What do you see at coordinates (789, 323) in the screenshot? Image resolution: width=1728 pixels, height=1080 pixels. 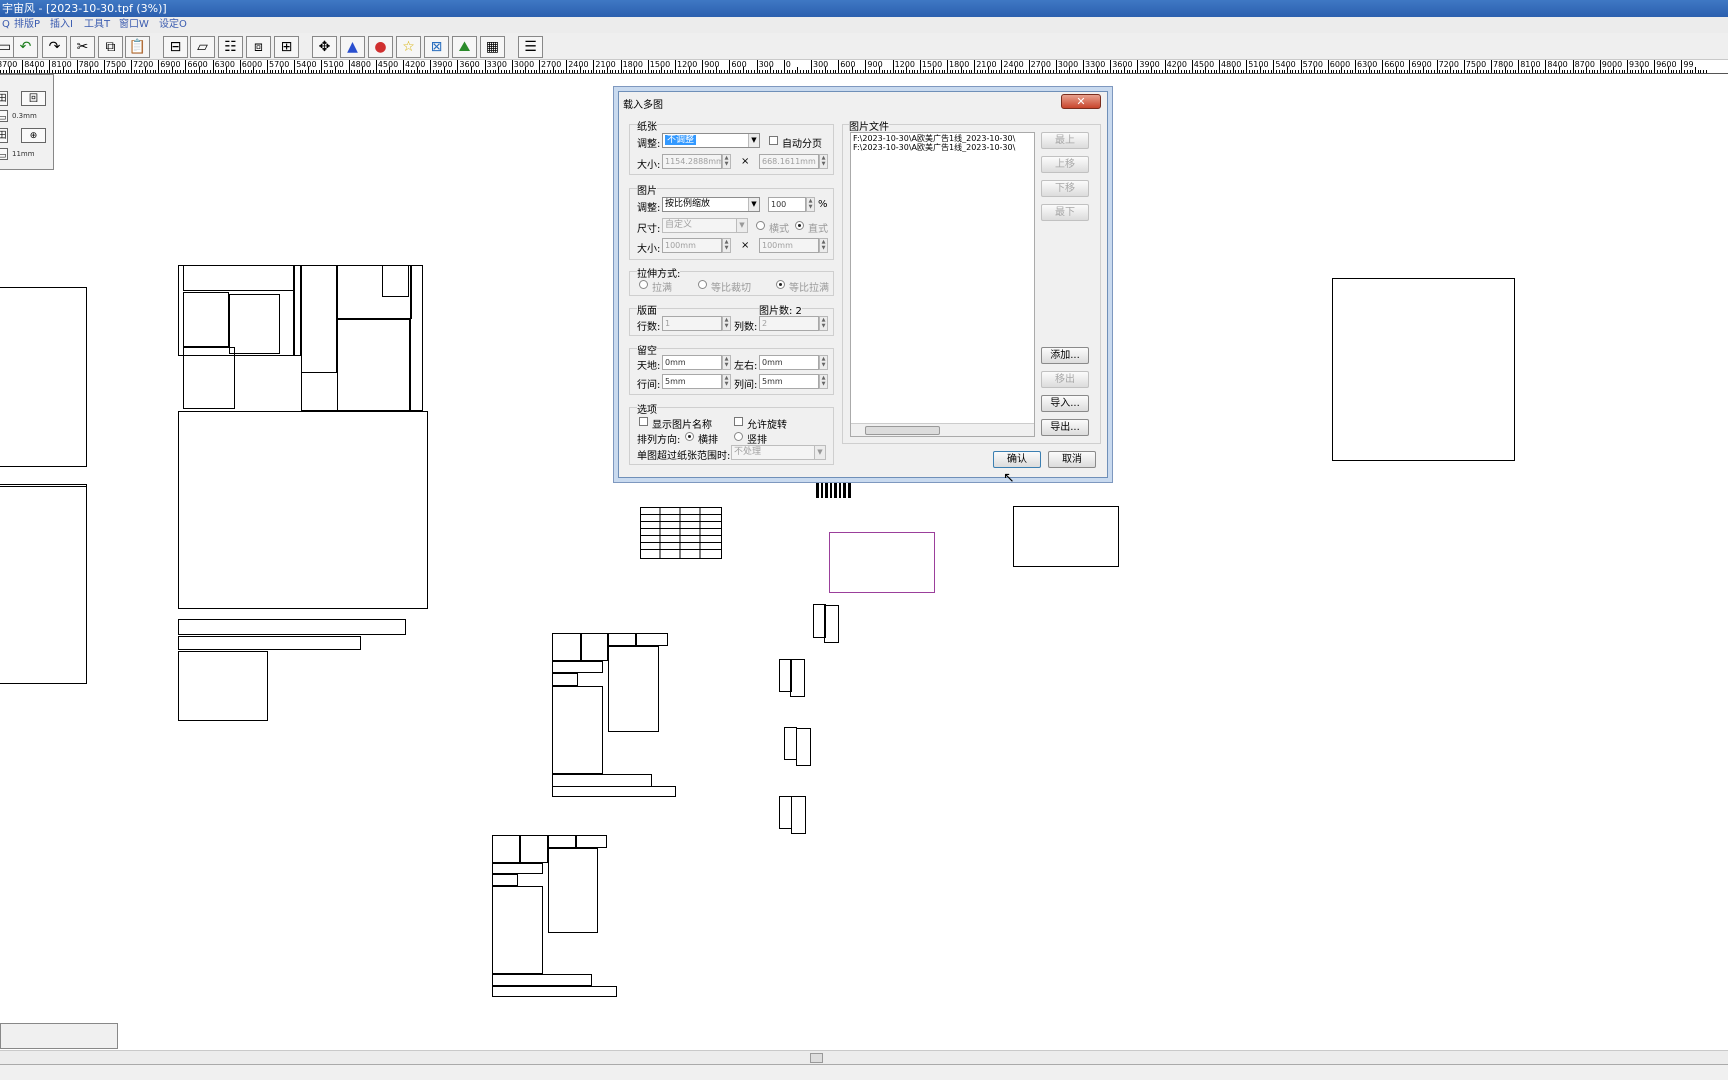 I see `cols-input: 2` at bounding box center [789, 323].